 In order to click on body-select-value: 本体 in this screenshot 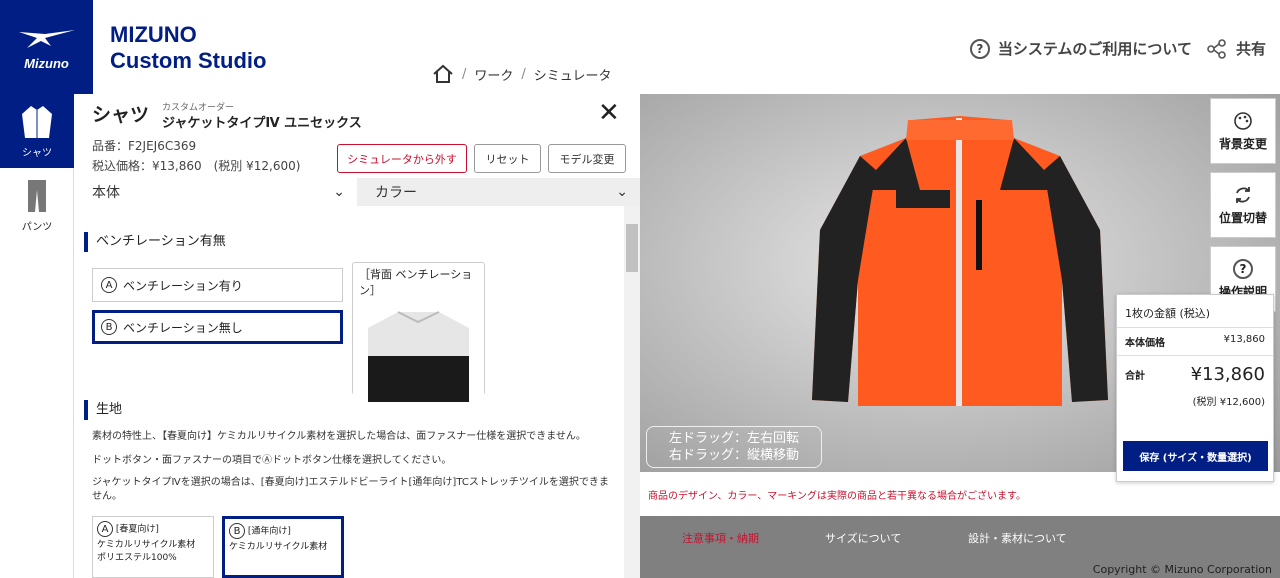, I will do `click(106, 193)`.